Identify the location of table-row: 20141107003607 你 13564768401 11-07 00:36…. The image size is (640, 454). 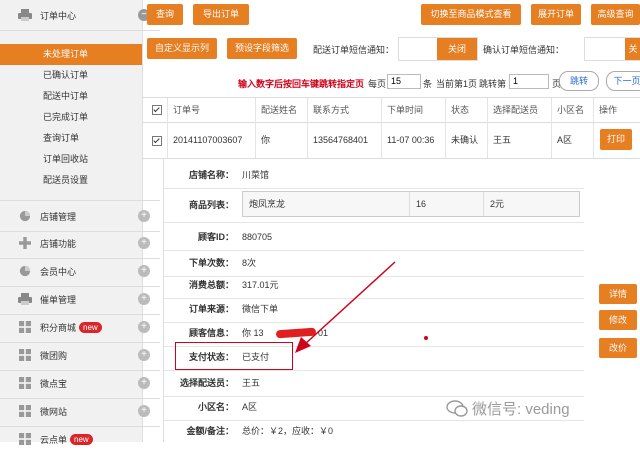
(391, 140).